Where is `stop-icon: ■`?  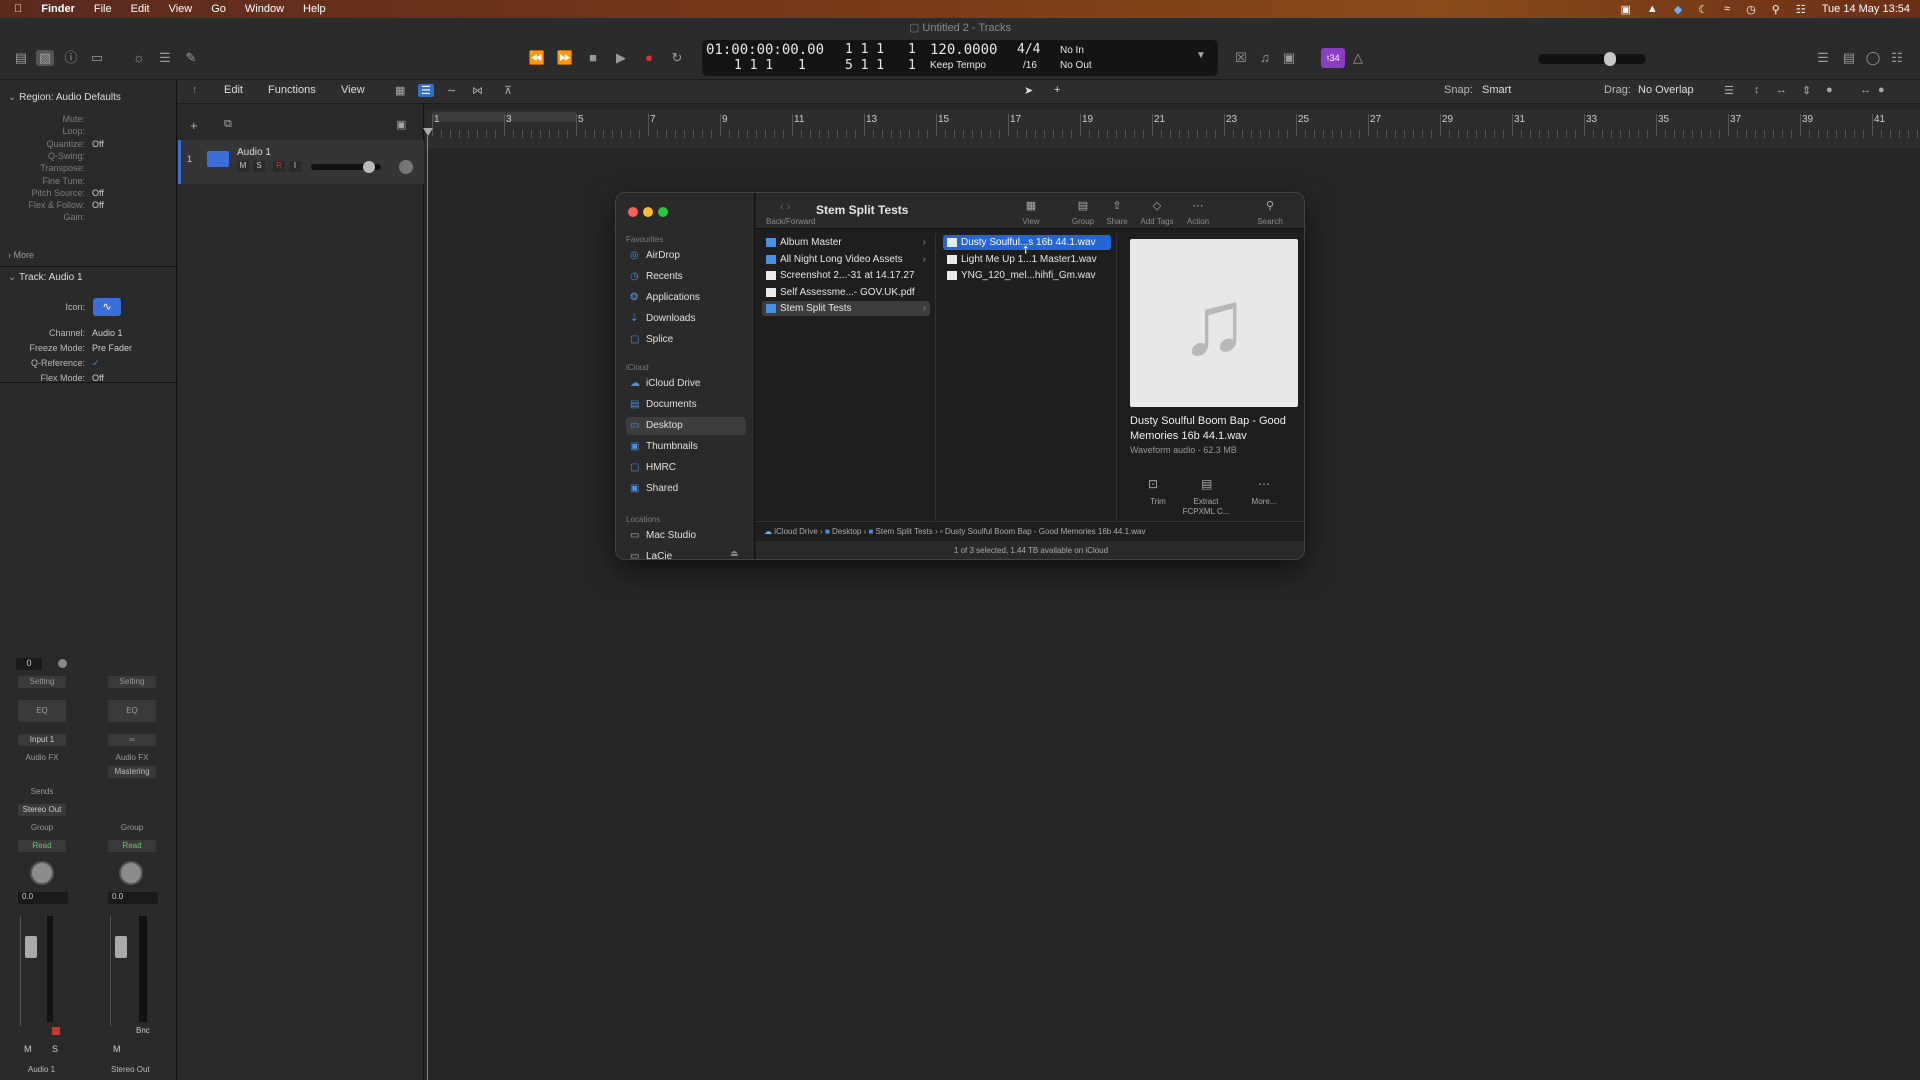 stop-icon: ■ is located at coordinates (593, 58).